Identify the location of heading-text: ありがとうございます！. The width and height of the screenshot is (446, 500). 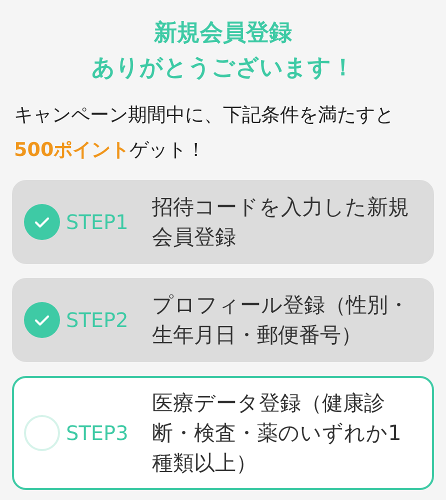
(223, 68).